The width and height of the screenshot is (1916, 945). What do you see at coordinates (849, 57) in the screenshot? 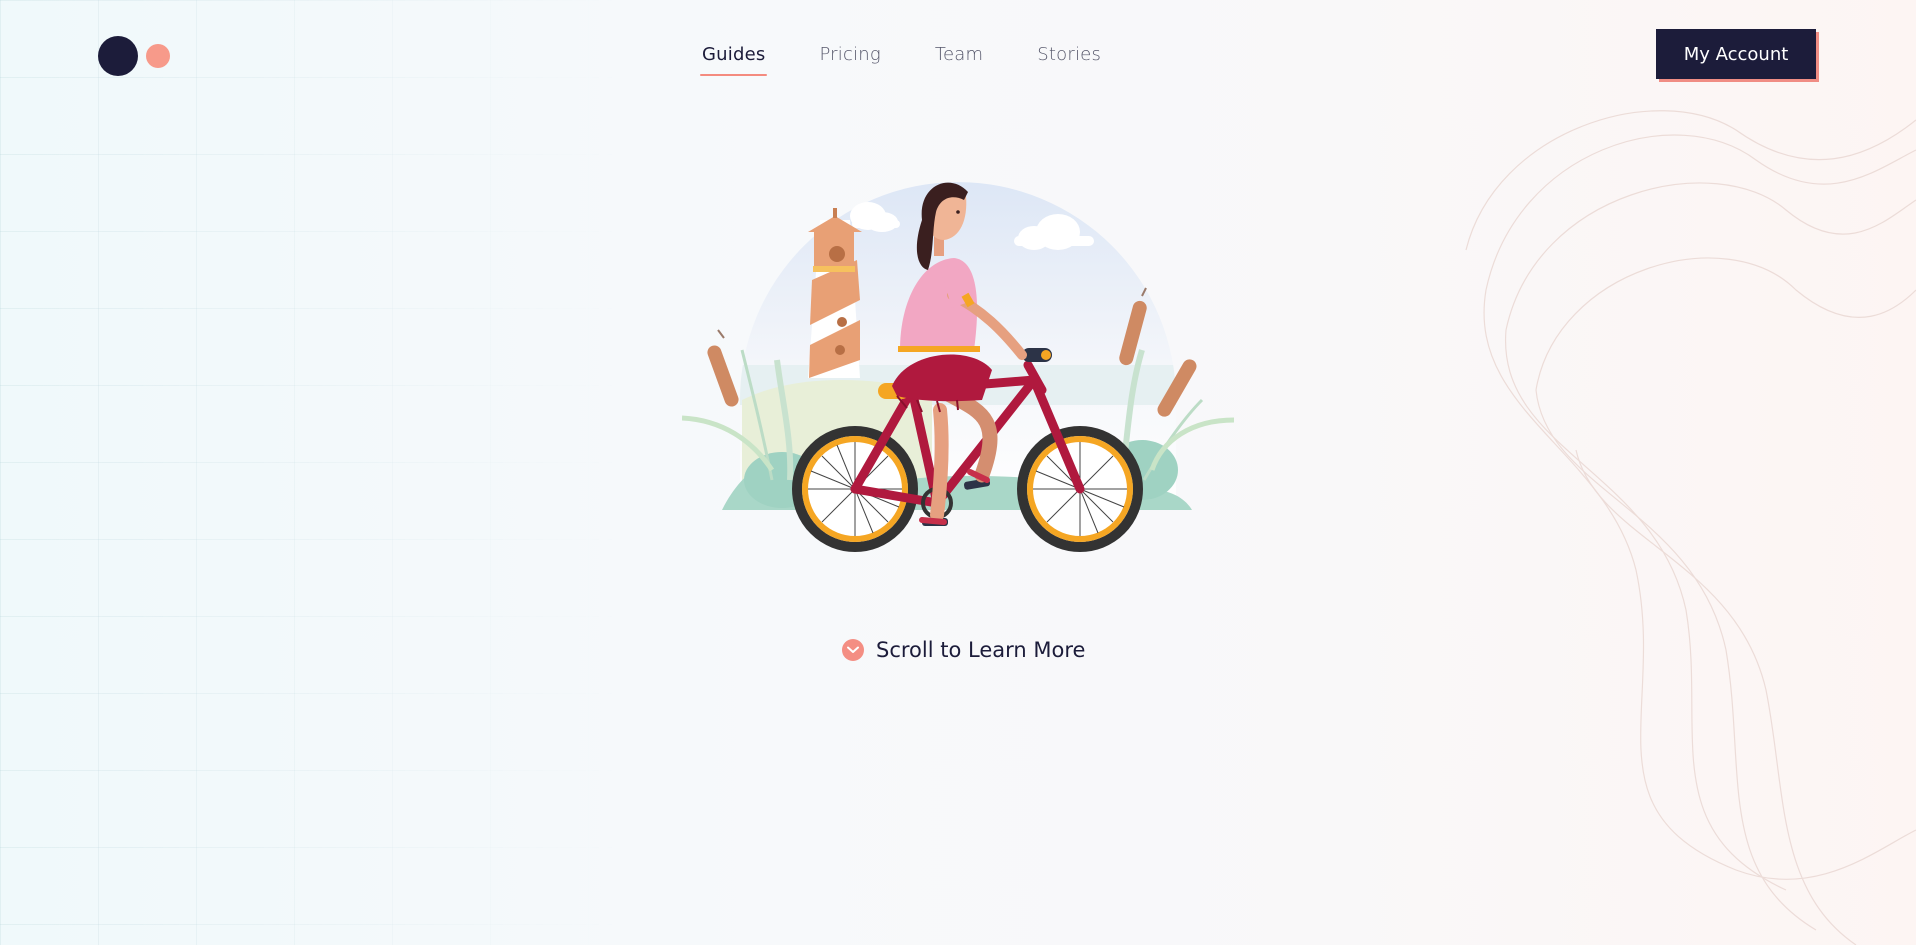
I see `nav-item-pricing: Pricing` at bounding box center [849, 57].